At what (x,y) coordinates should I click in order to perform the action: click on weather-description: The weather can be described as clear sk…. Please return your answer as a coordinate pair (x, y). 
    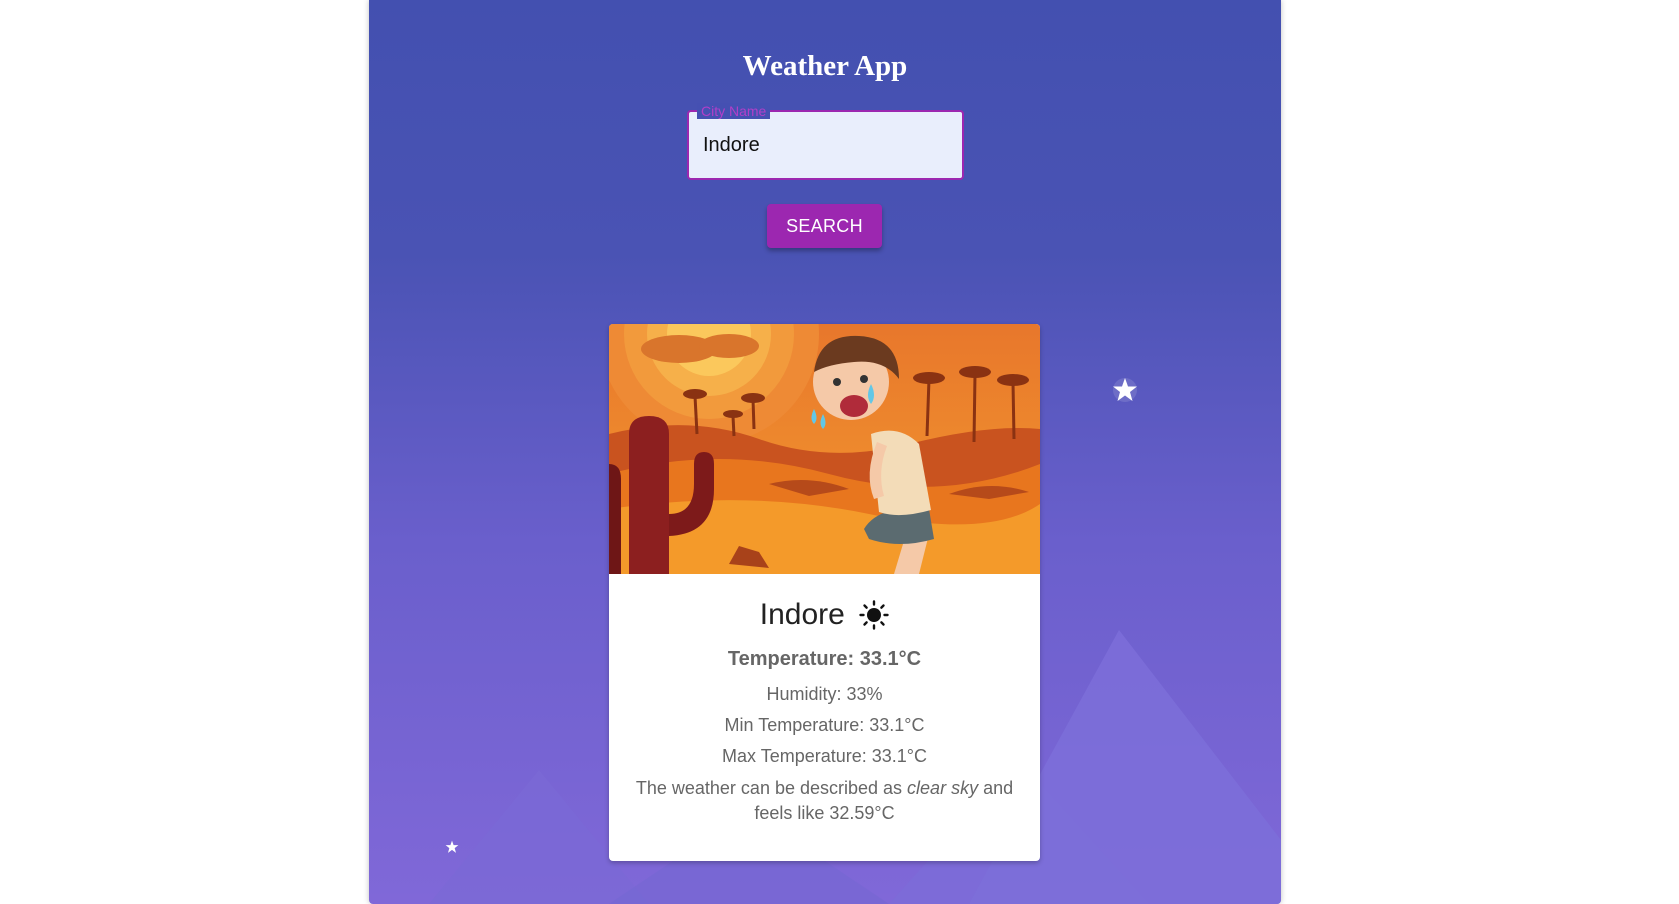
    Looking at the image, I should click on (824, 801).